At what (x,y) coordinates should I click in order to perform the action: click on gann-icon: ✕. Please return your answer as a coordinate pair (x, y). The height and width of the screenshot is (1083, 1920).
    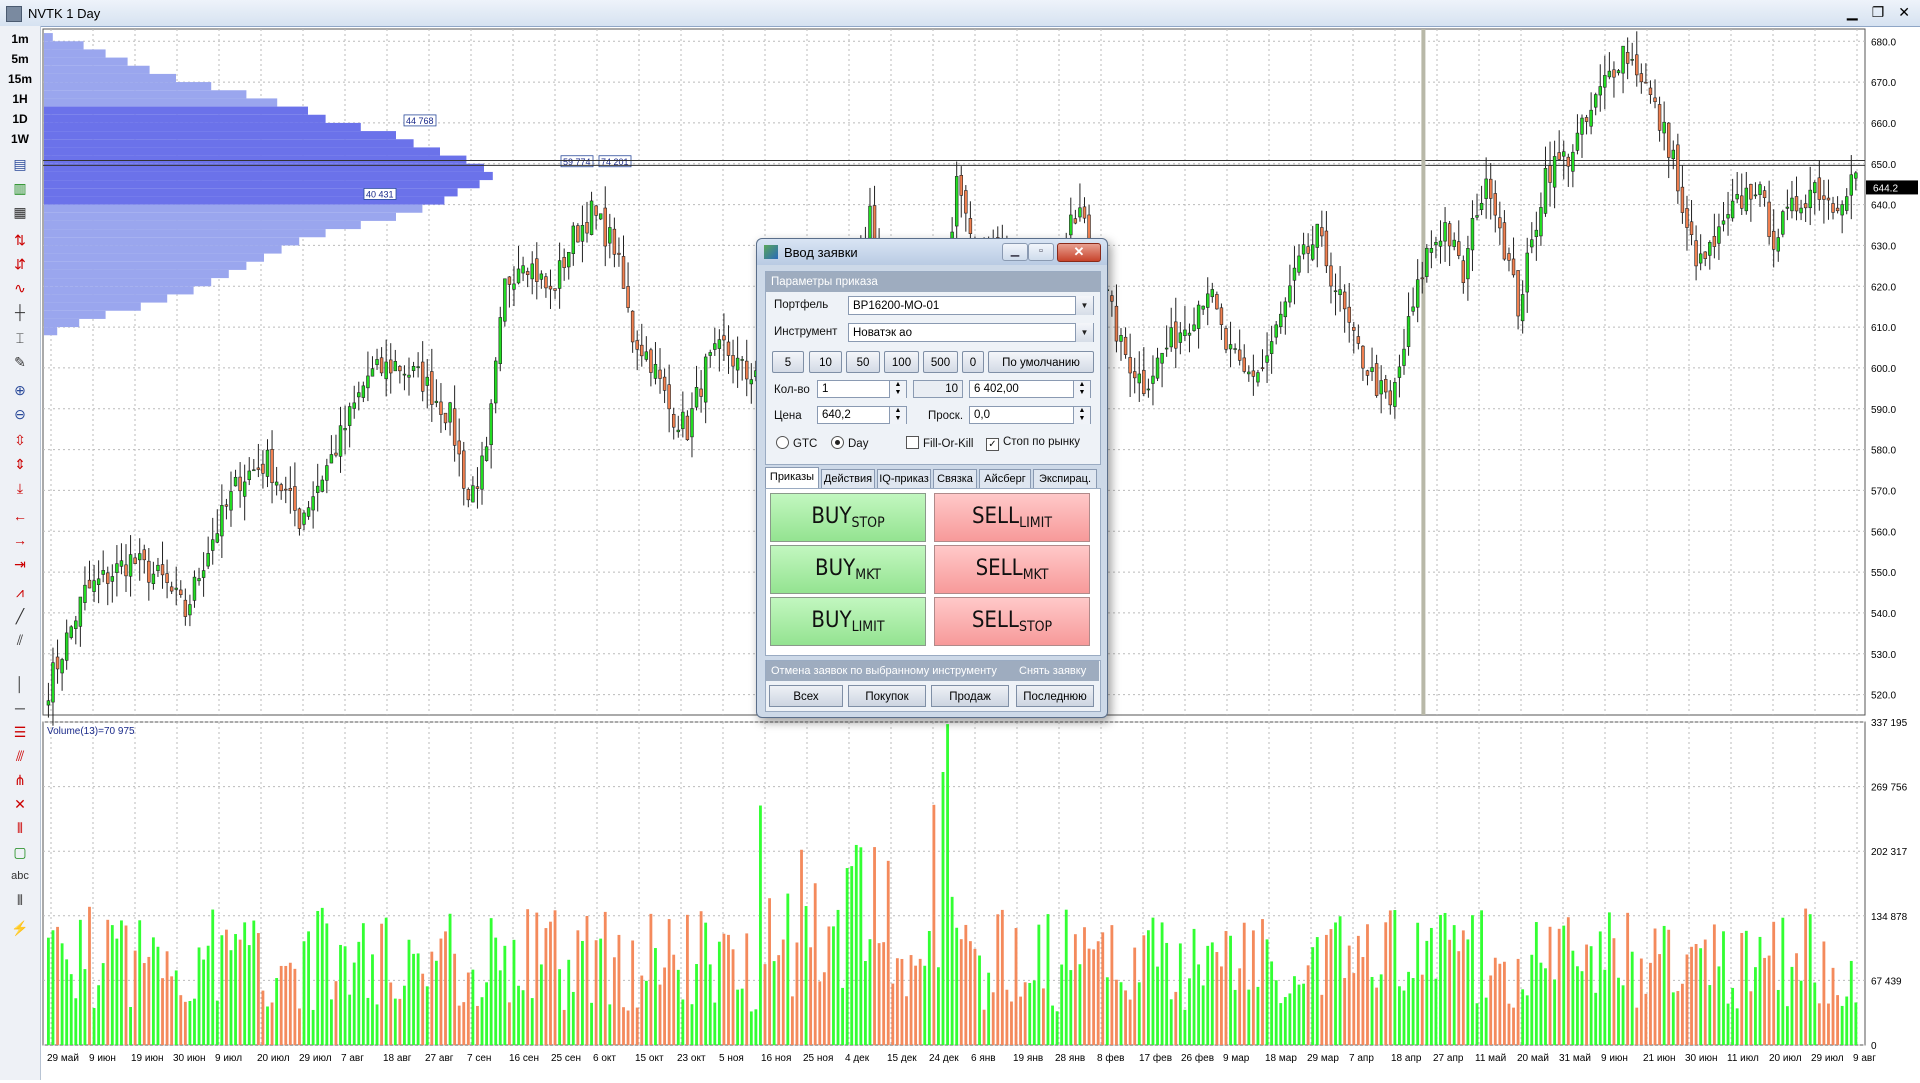
    Looking at the image, I should click on (20, 804).